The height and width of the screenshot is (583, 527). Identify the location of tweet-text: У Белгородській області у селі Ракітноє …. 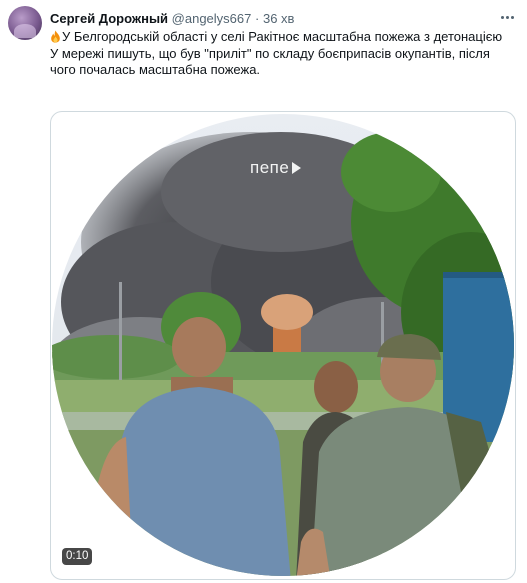
(280, 54).